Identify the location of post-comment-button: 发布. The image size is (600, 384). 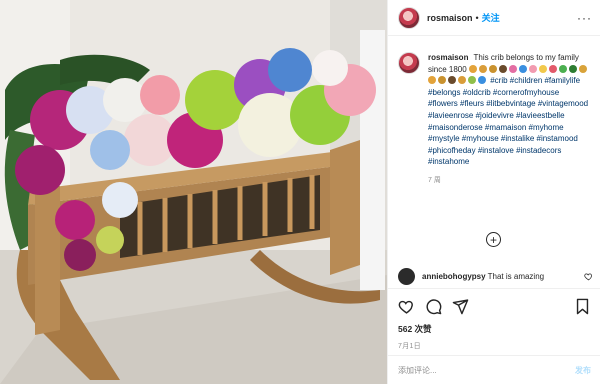
(583, 370).